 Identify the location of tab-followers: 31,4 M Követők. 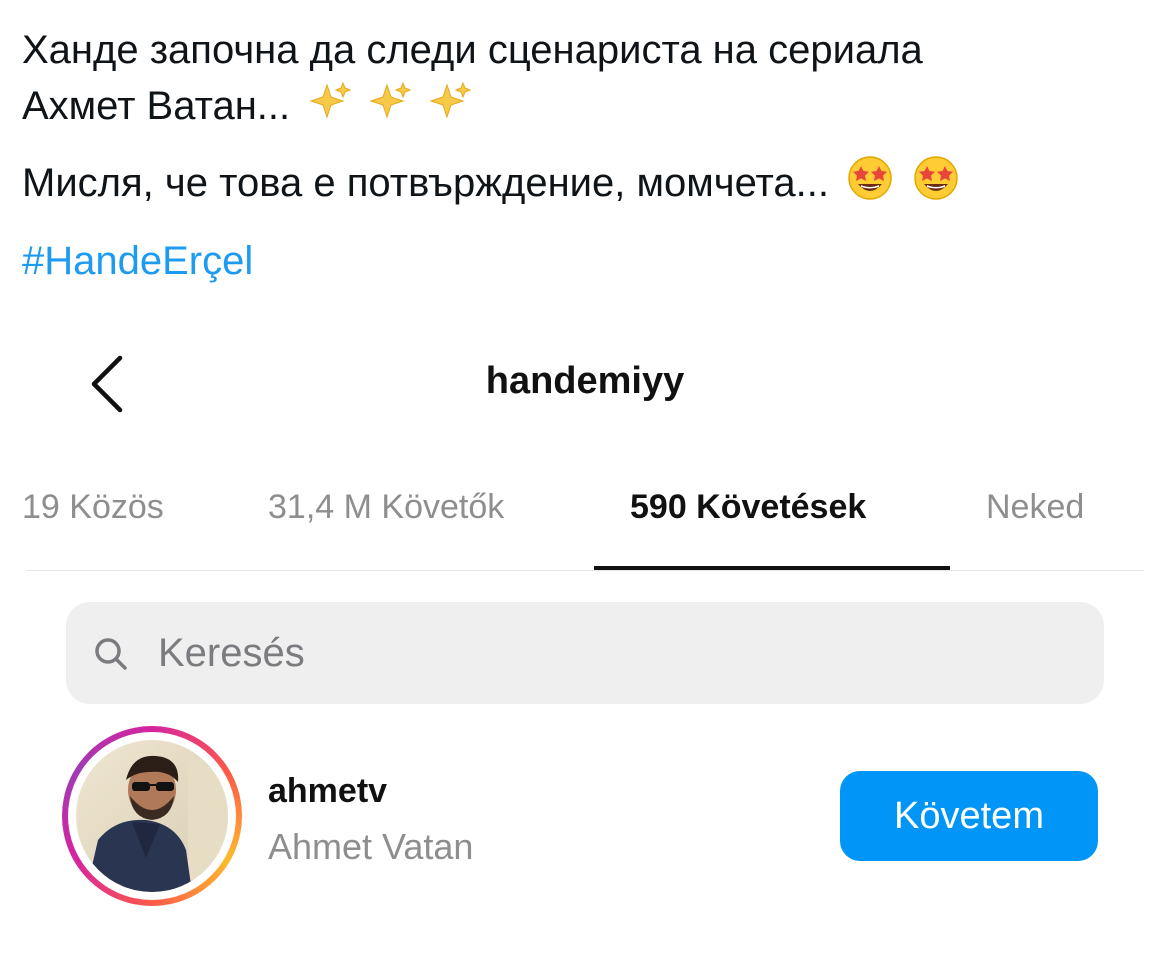
(386, 507).